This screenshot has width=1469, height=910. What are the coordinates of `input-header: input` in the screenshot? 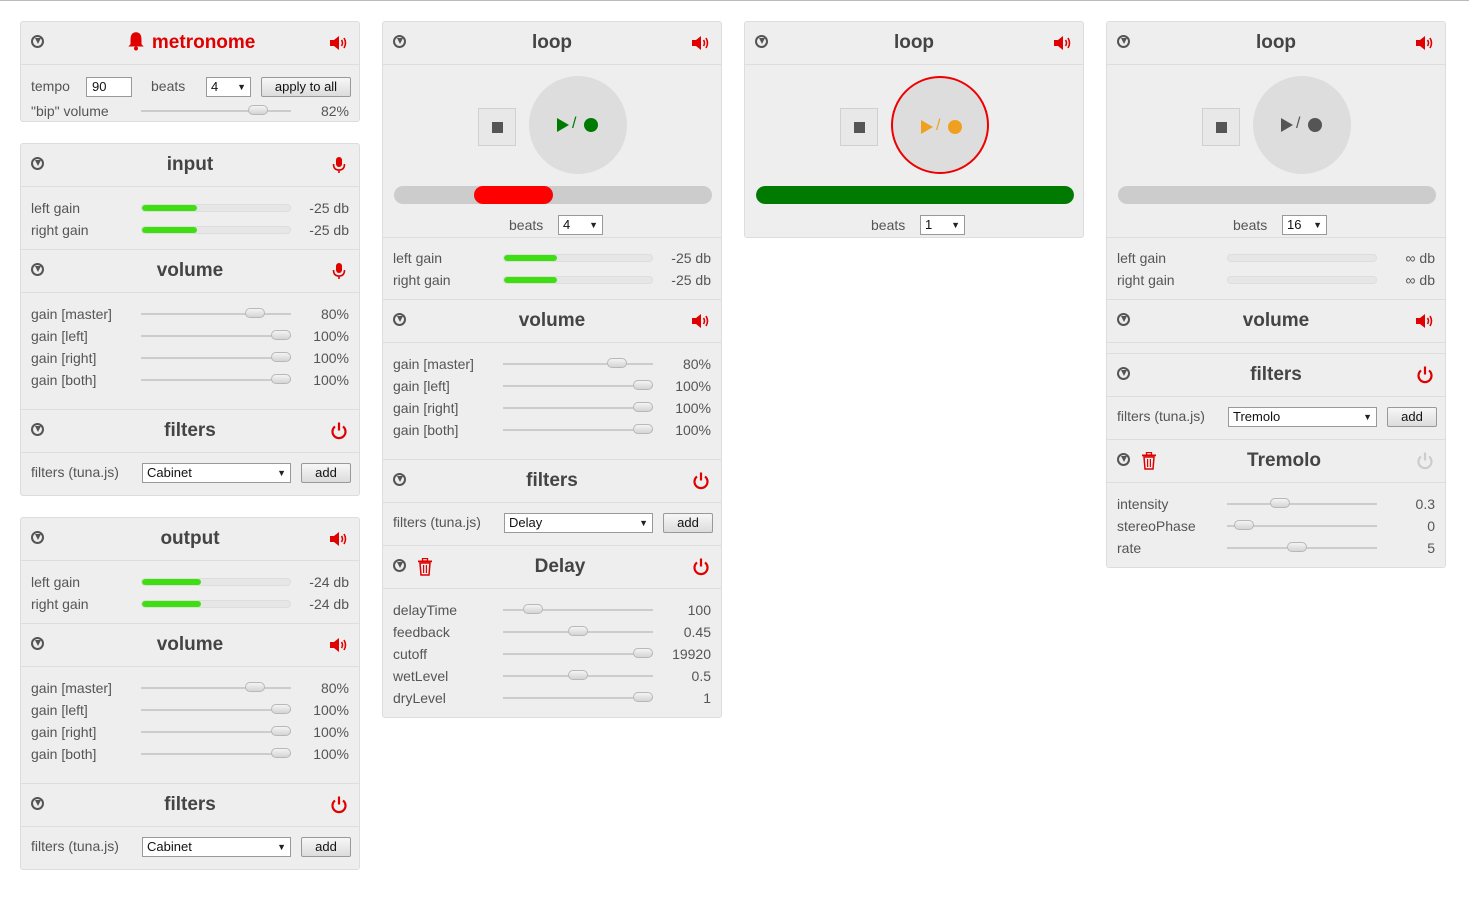 It's located at (190, 165).